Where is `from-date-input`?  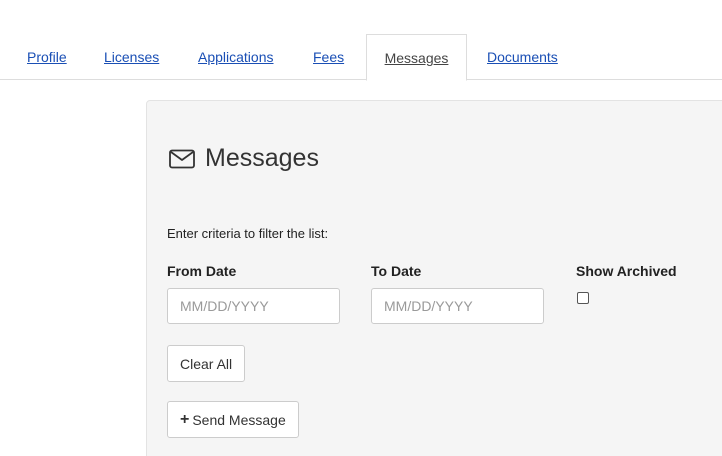 from-date-input is located at coordinates (253, 306).